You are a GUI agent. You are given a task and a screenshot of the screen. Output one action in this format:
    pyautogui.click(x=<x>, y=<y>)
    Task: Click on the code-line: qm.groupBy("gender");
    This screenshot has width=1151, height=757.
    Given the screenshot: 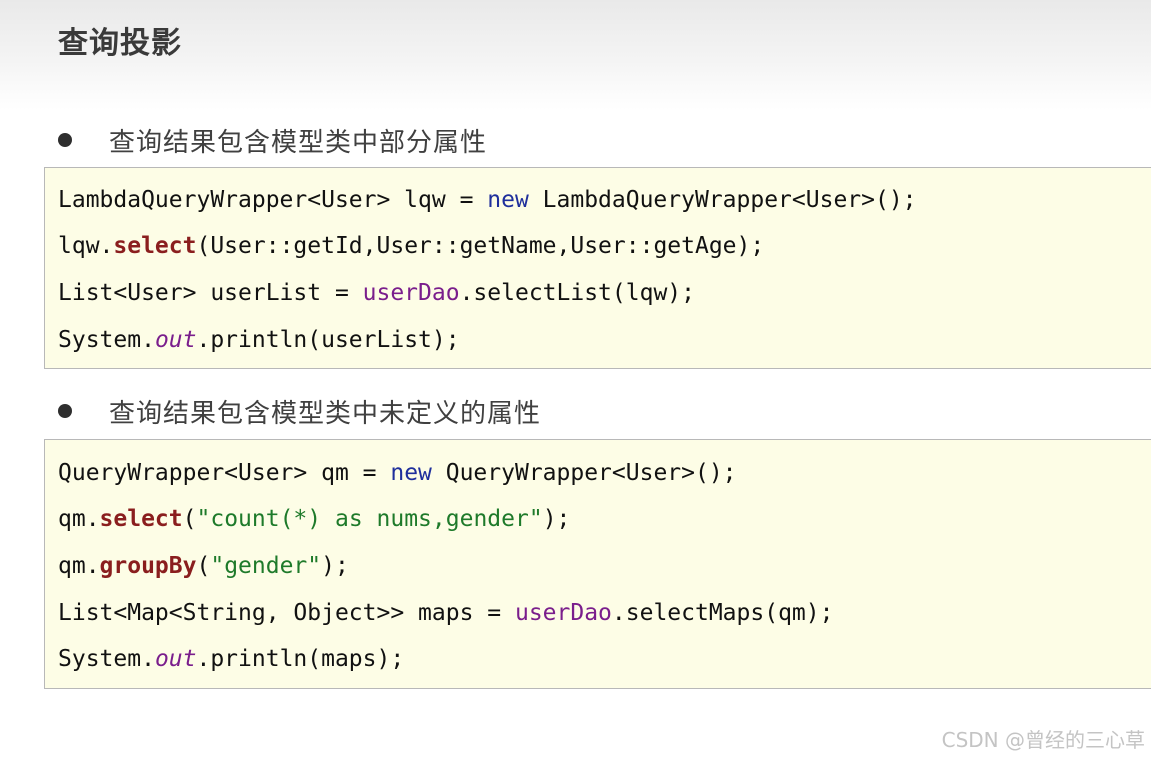 What is the action you would take?
    pyautogui.click(x=203, y=566)
    